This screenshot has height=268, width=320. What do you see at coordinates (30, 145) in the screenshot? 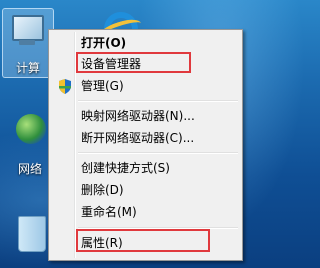
I see `network-desktop-icon: 网络` at bounding box center [30, 145].